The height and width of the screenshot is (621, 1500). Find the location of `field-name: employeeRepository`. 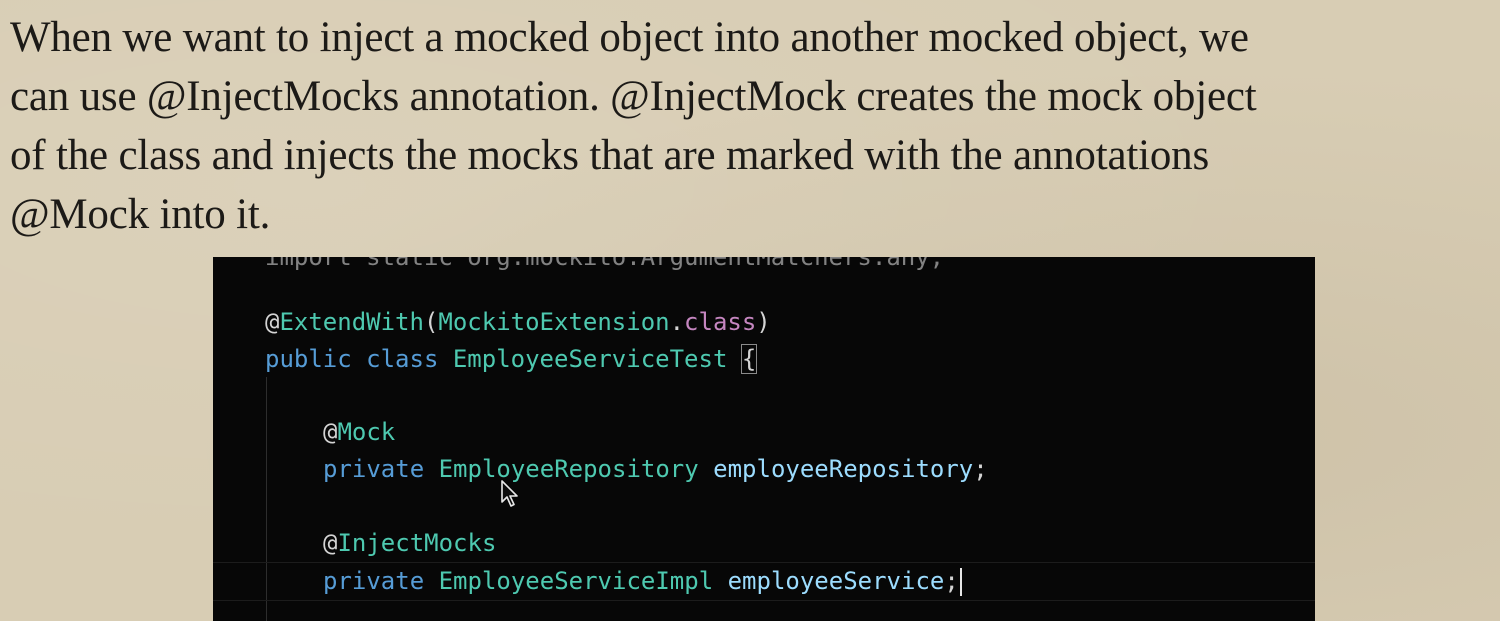

field-name: employeeRepository is located at coordinates (843, 469).